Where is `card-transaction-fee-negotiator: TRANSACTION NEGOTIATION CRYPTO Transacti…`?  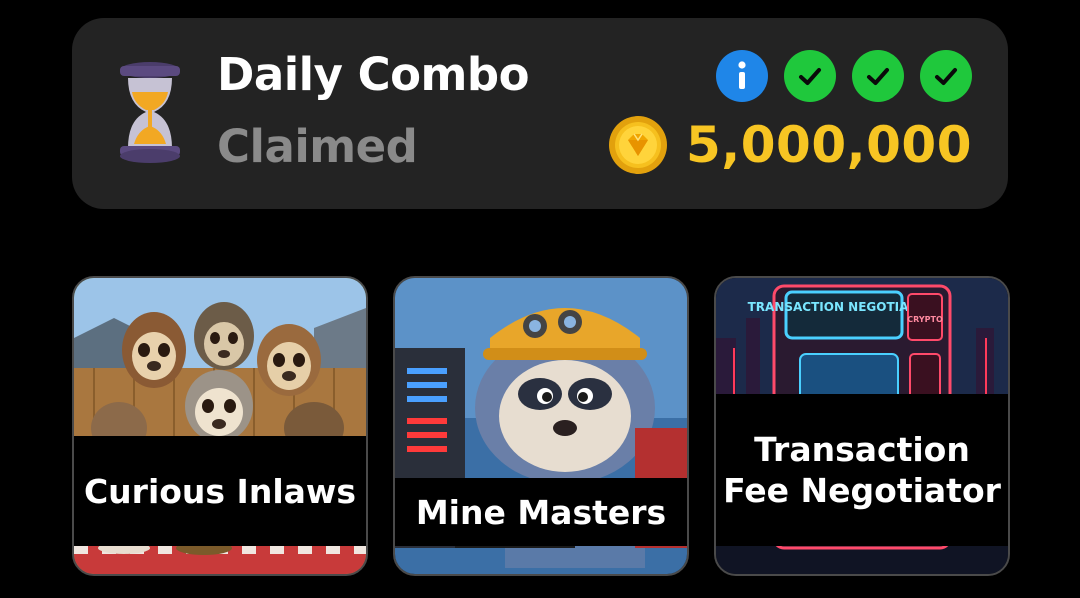
card-transaction-fee-negotiator: TRANSACTION NEGOTIATION CRYPTO Transacti… is located at coordinates (862, 426).